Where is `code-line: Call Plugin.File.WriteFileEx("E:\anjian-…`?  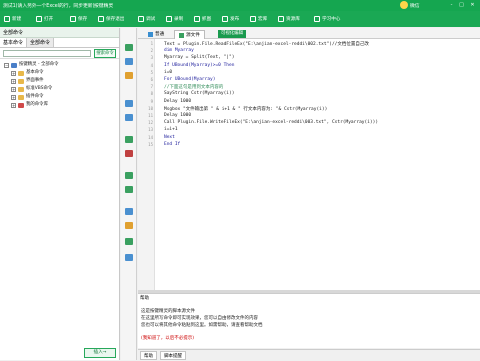 code-line: Call Plugin.File.WriteFileEx("E:\anjian-… is located at coordinates (271, 122).